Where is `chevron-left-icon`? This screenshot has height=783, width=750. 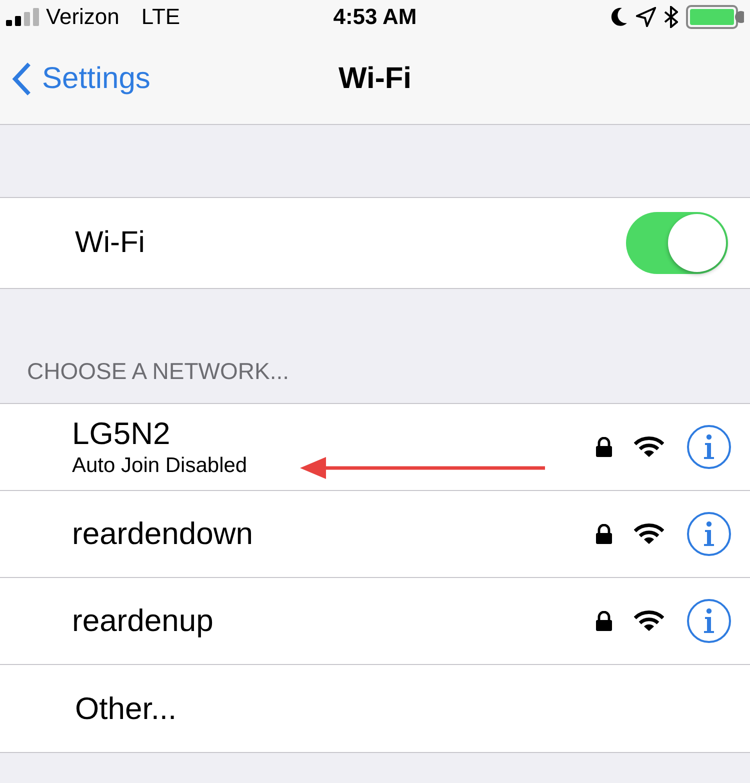
chevron-left-icon is located at coordinates (22, 79).